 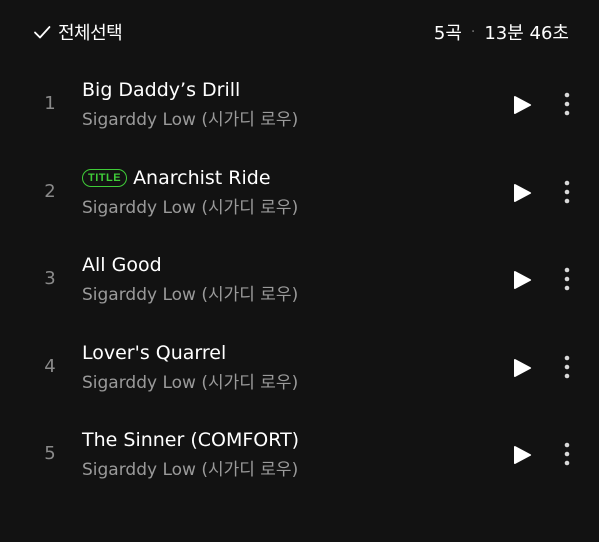 I want to click on track-title-row: Big Daddy’s Drill, so click(x=161, y=90).